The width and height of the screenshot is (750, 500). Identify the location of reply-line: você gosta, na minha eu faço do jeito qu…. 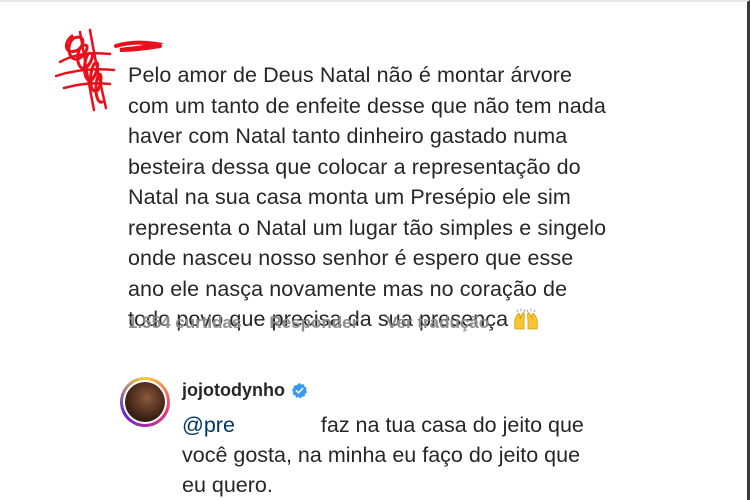
(381, 455).